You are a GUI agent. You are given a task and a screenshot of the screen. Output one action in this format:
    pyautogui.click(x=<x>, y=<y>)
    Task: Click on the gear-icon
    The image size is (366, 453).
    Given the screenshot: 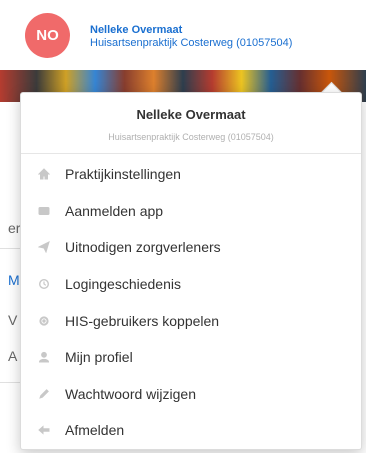 What is the action you would take?
    pyautogui.click(x=44, y=321)
    